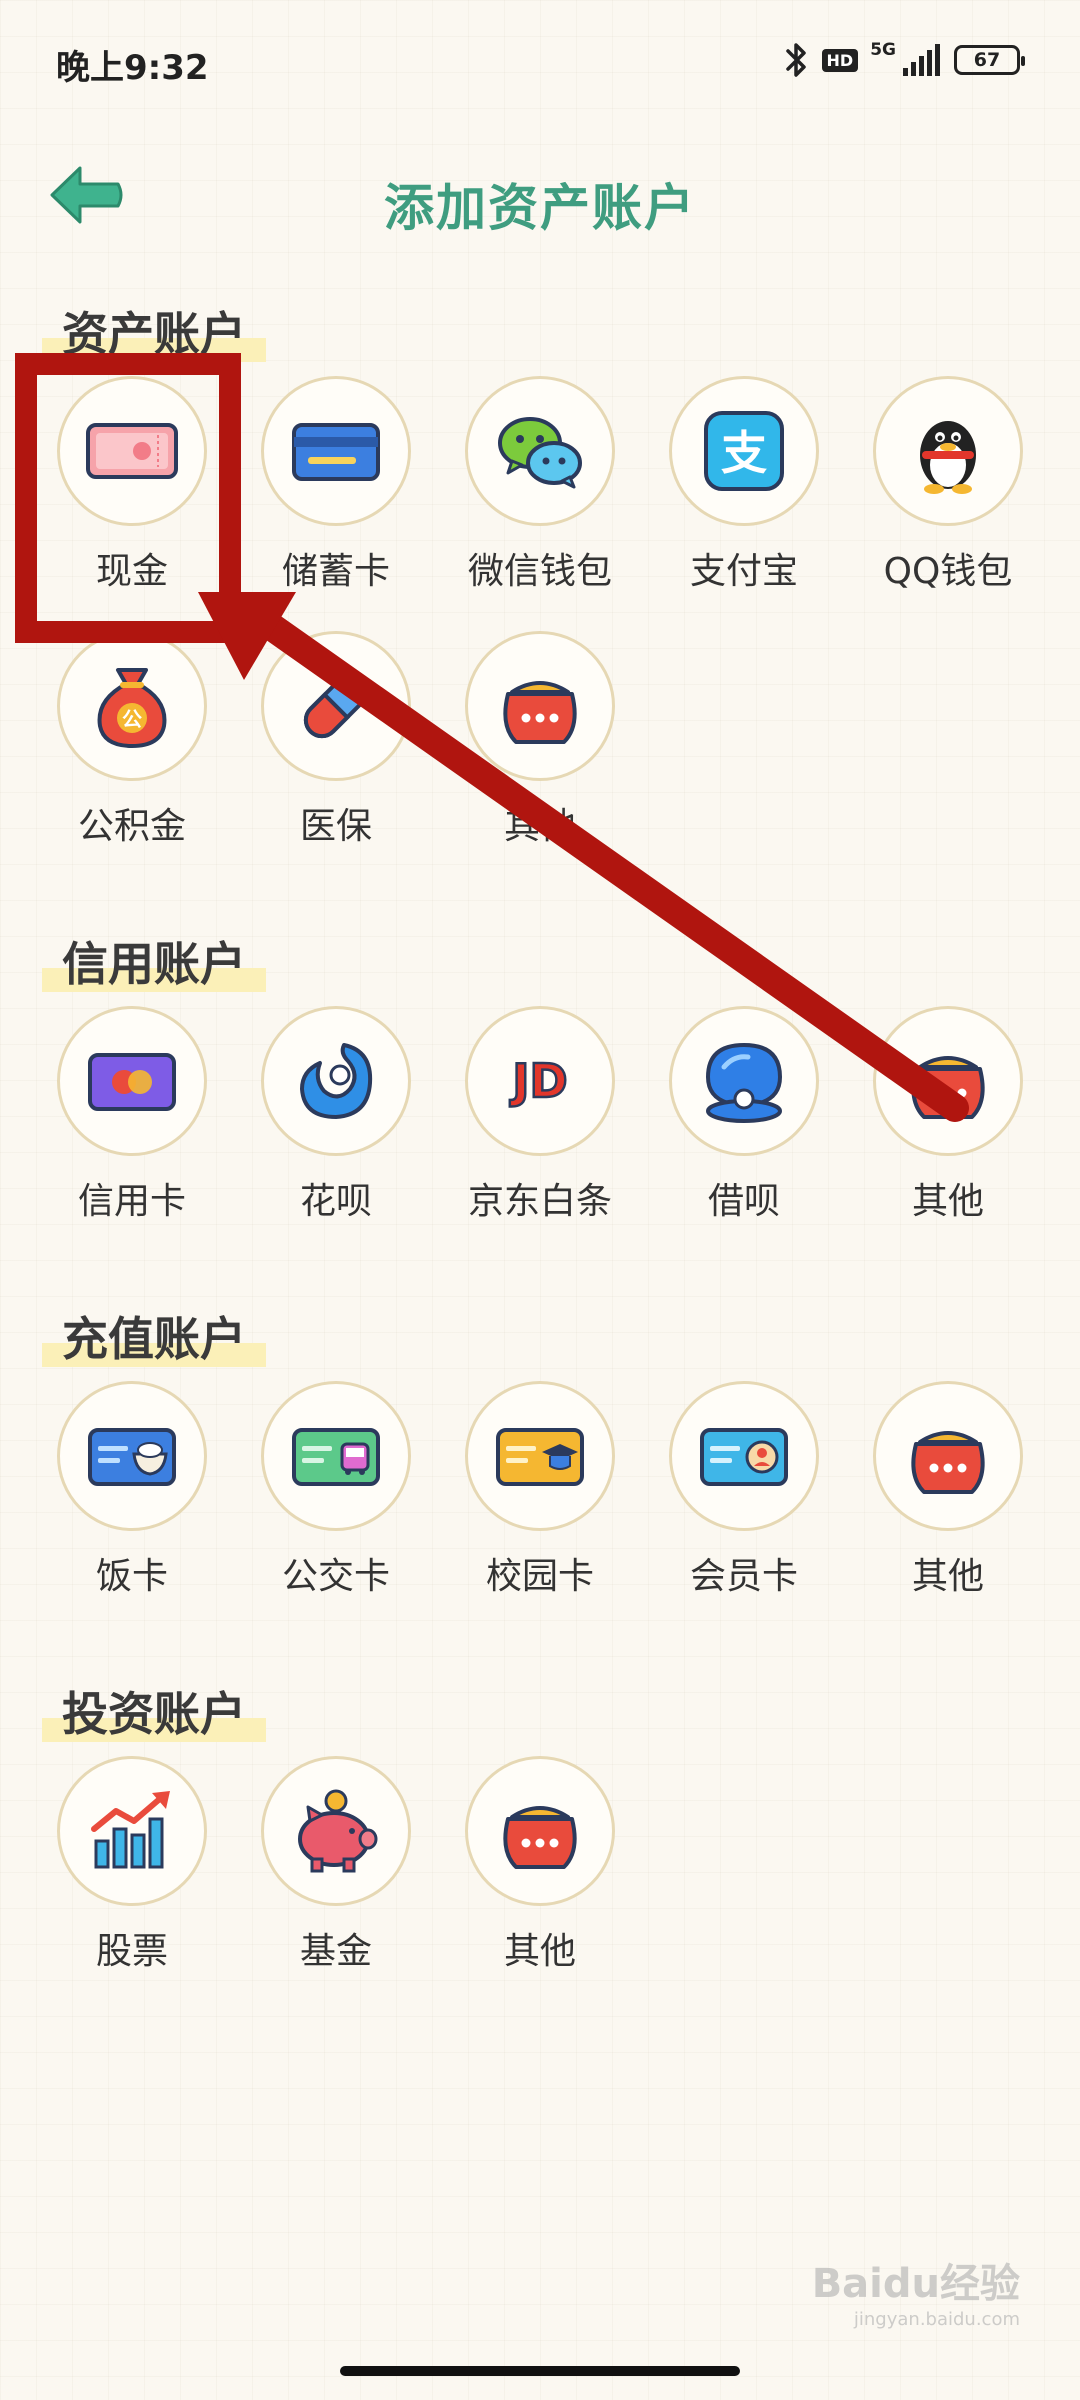  Describe the element at coordinates (336, 1496) in the screenshot. I see `account-item-bus-card: 公交卡` at that location.